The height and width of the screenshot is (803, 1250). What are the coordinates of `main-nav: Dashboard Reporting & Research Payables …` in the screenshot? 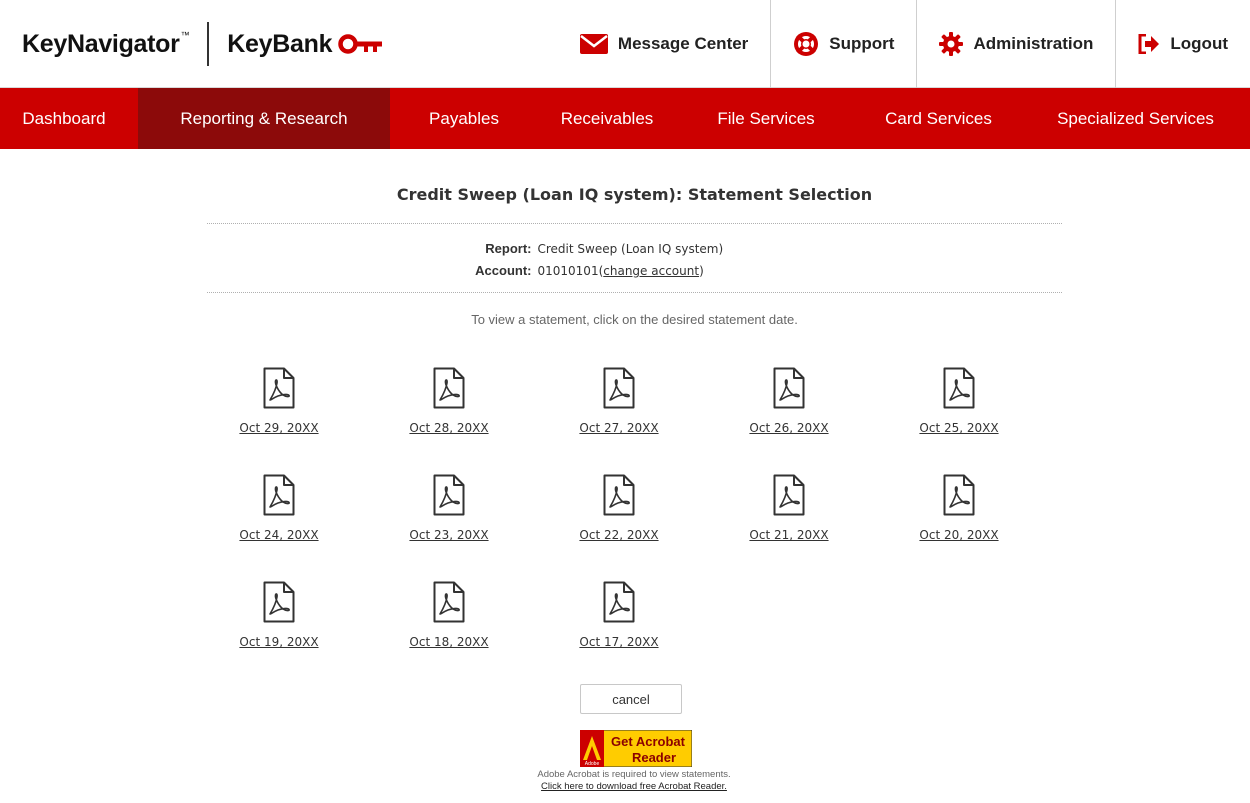 It's located at (625, 118).